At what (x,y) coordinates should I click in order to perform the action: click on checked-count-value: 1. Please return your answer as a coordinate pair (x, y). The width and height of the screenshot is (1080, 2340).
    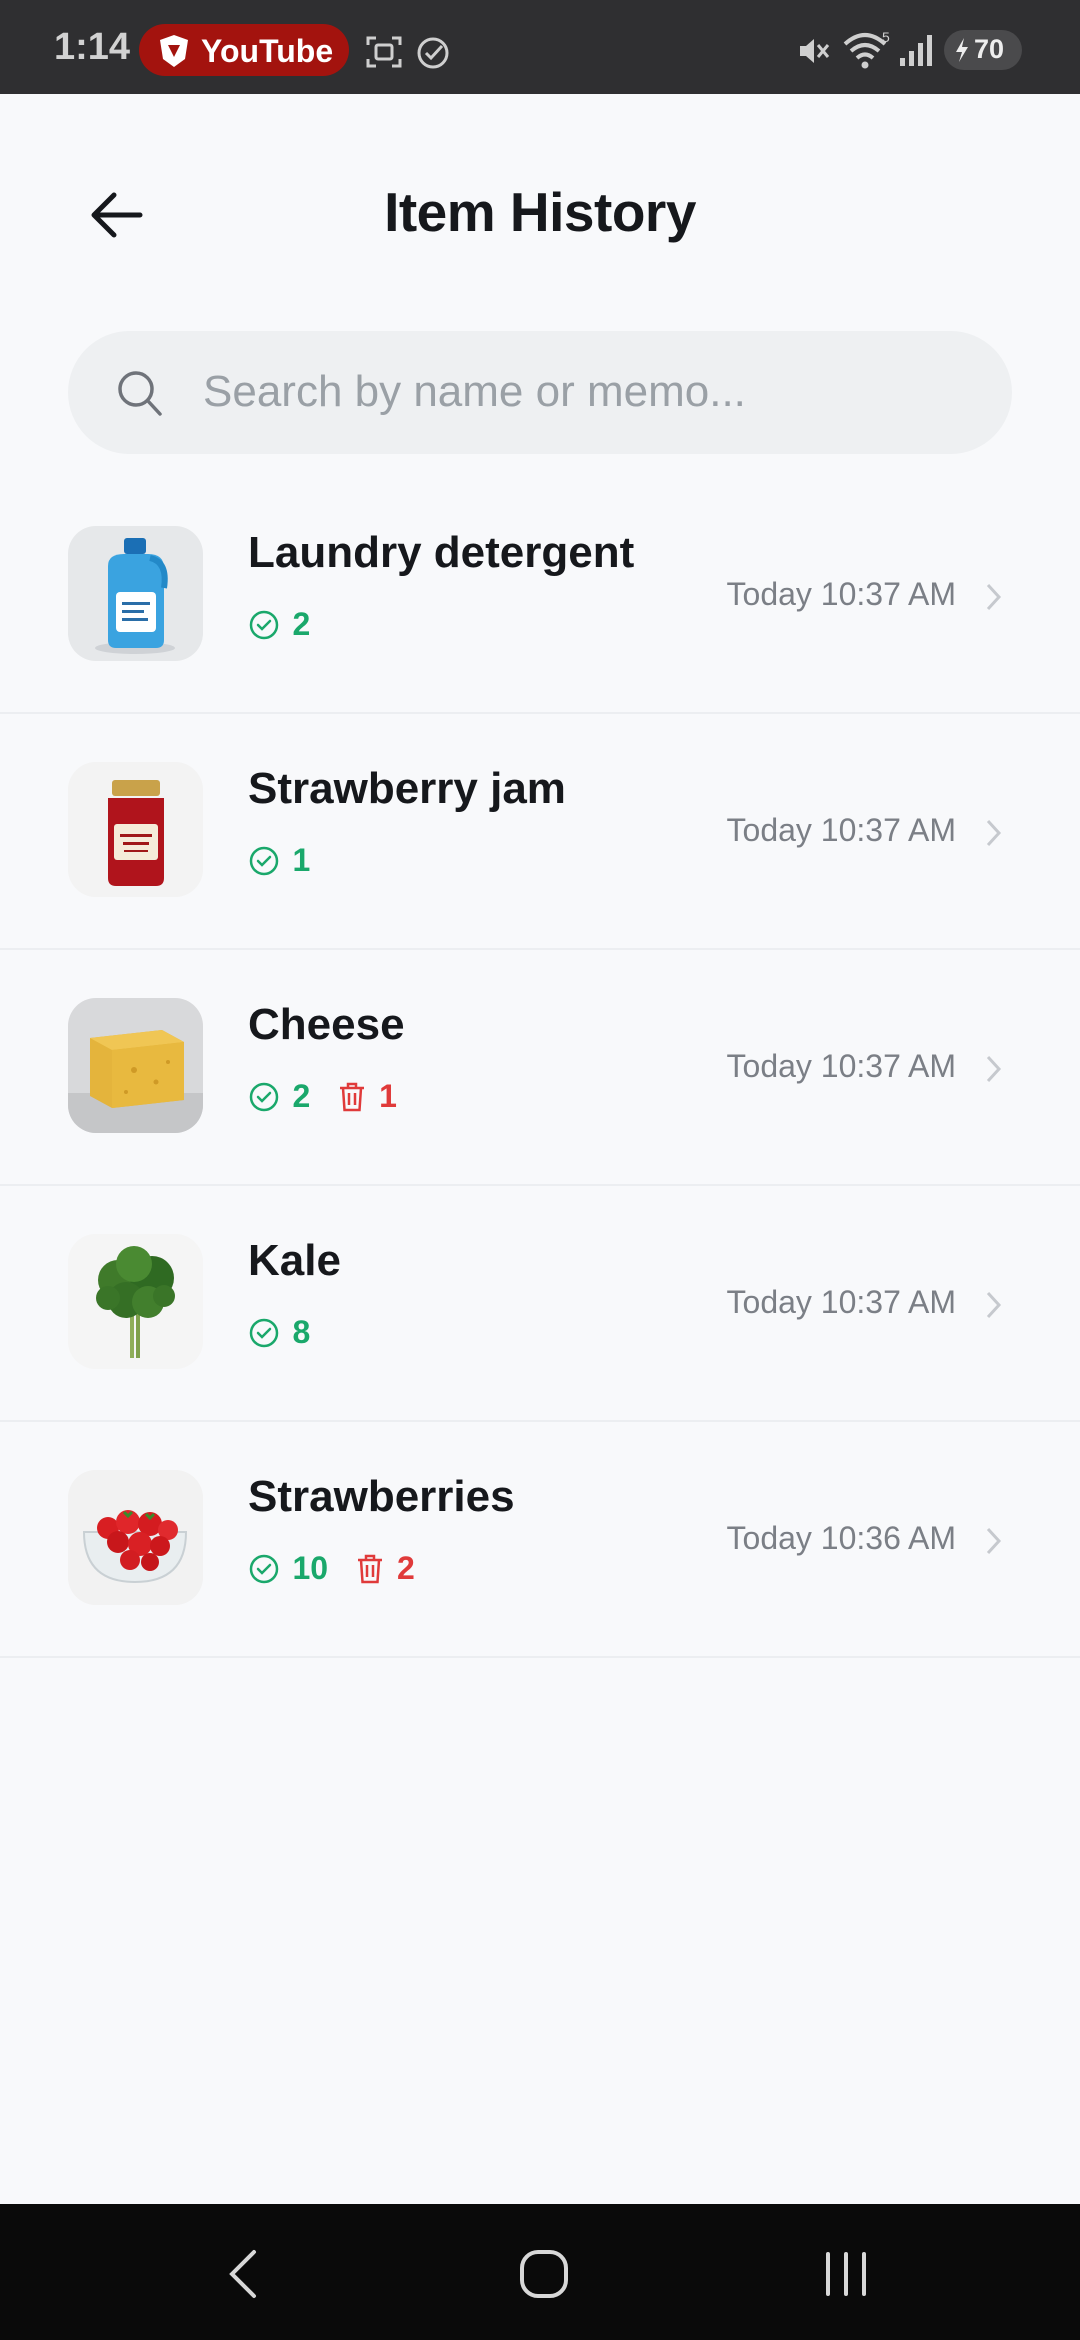
    Looking at the image, I should click on (301, 860).